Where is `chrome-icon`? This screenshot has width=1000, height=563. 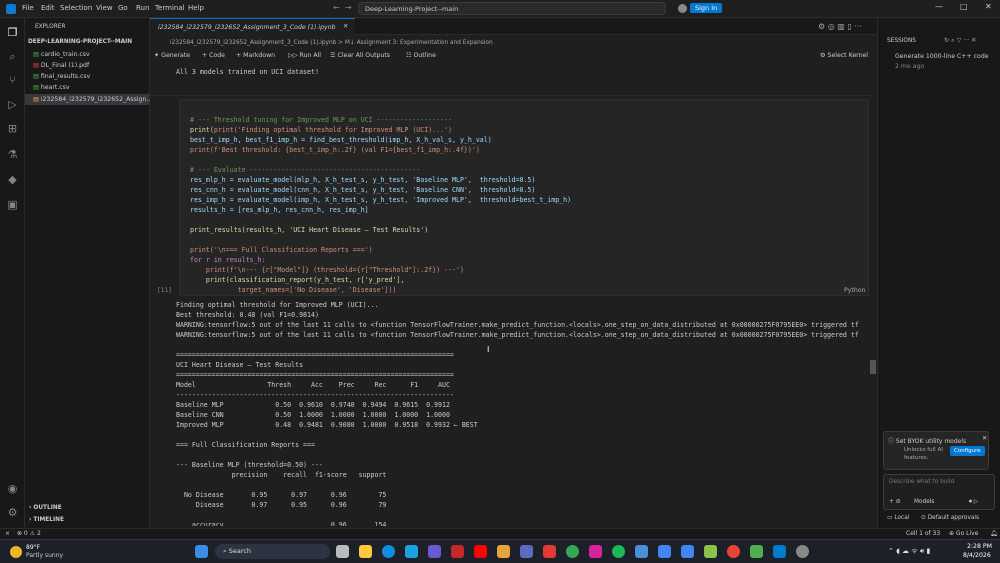 chrome-icon is located at coordinates (572, 551).